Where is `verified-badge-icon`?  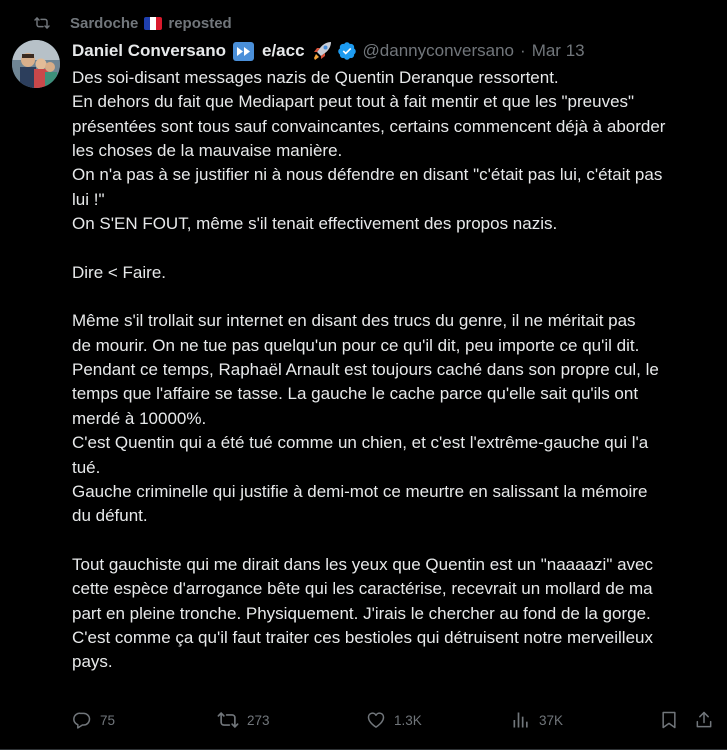
verified-badge-icon is located at coordinates (347, 51).